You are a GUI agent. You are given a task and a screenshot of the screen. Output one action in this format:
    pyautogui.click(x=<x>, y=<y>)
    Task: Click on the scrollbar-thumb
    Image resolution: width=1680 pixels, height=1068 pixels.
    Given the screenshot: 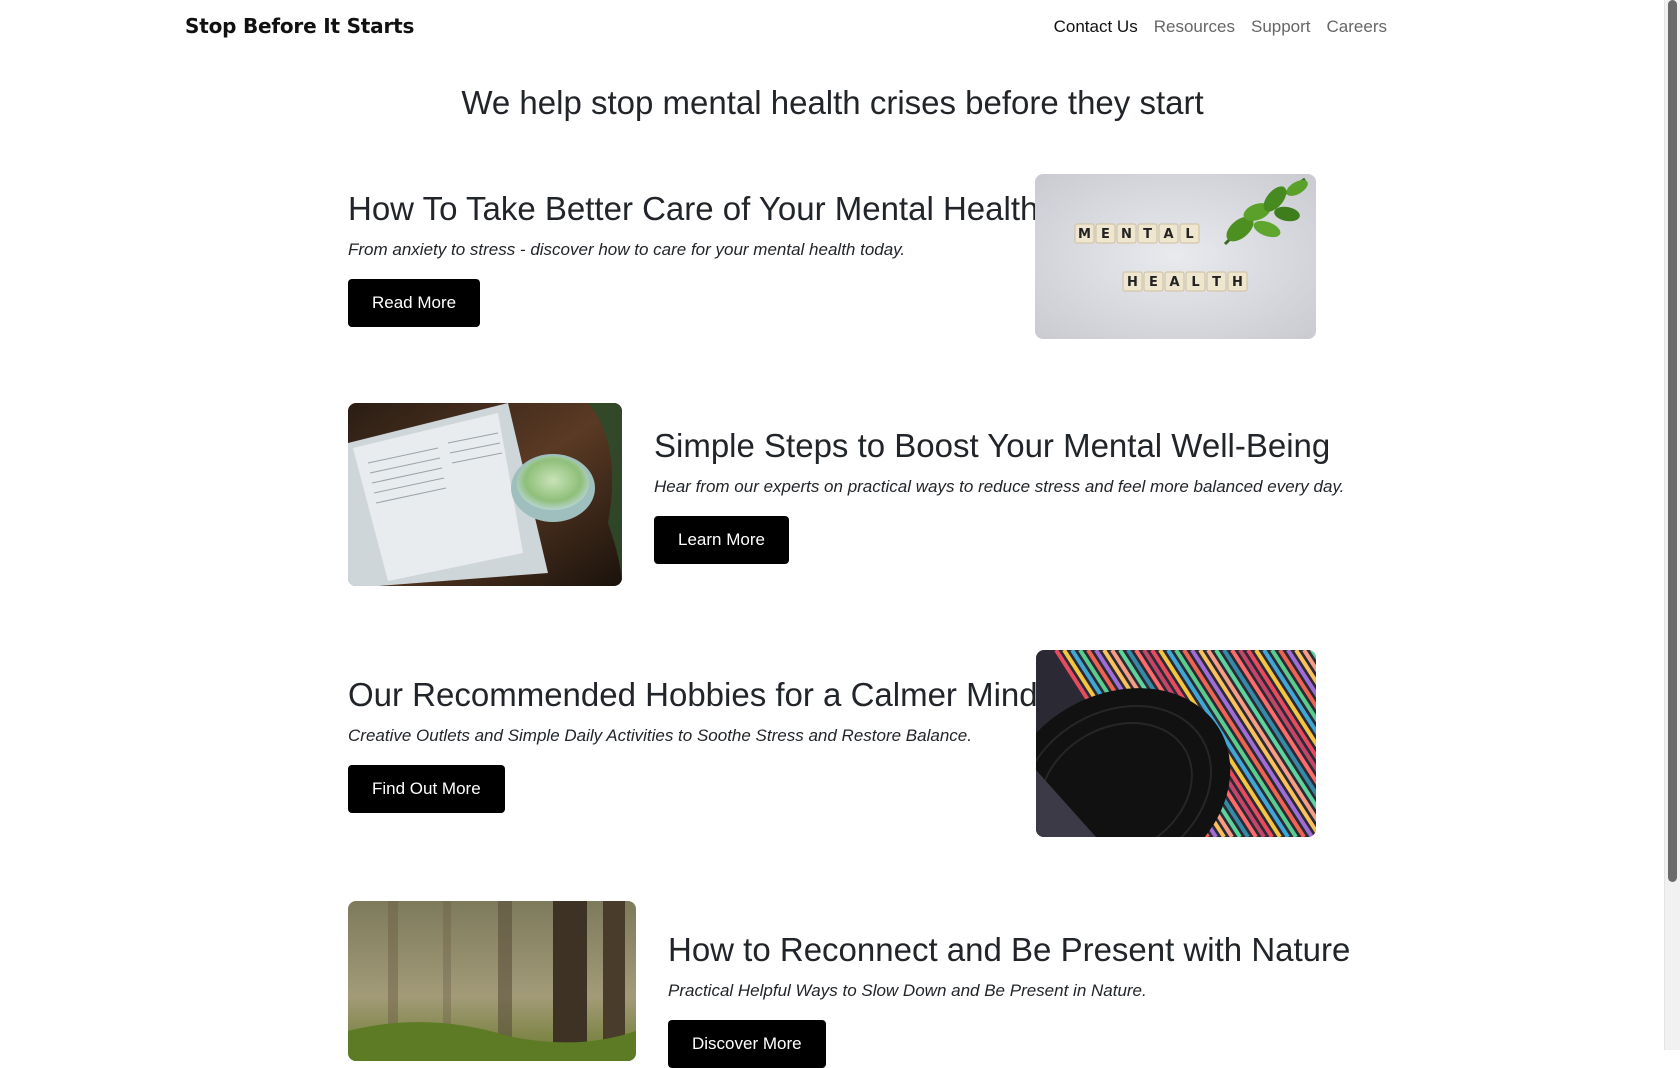 What is the action you would take?
    pyautogui.click(x=1672, y=441)
    